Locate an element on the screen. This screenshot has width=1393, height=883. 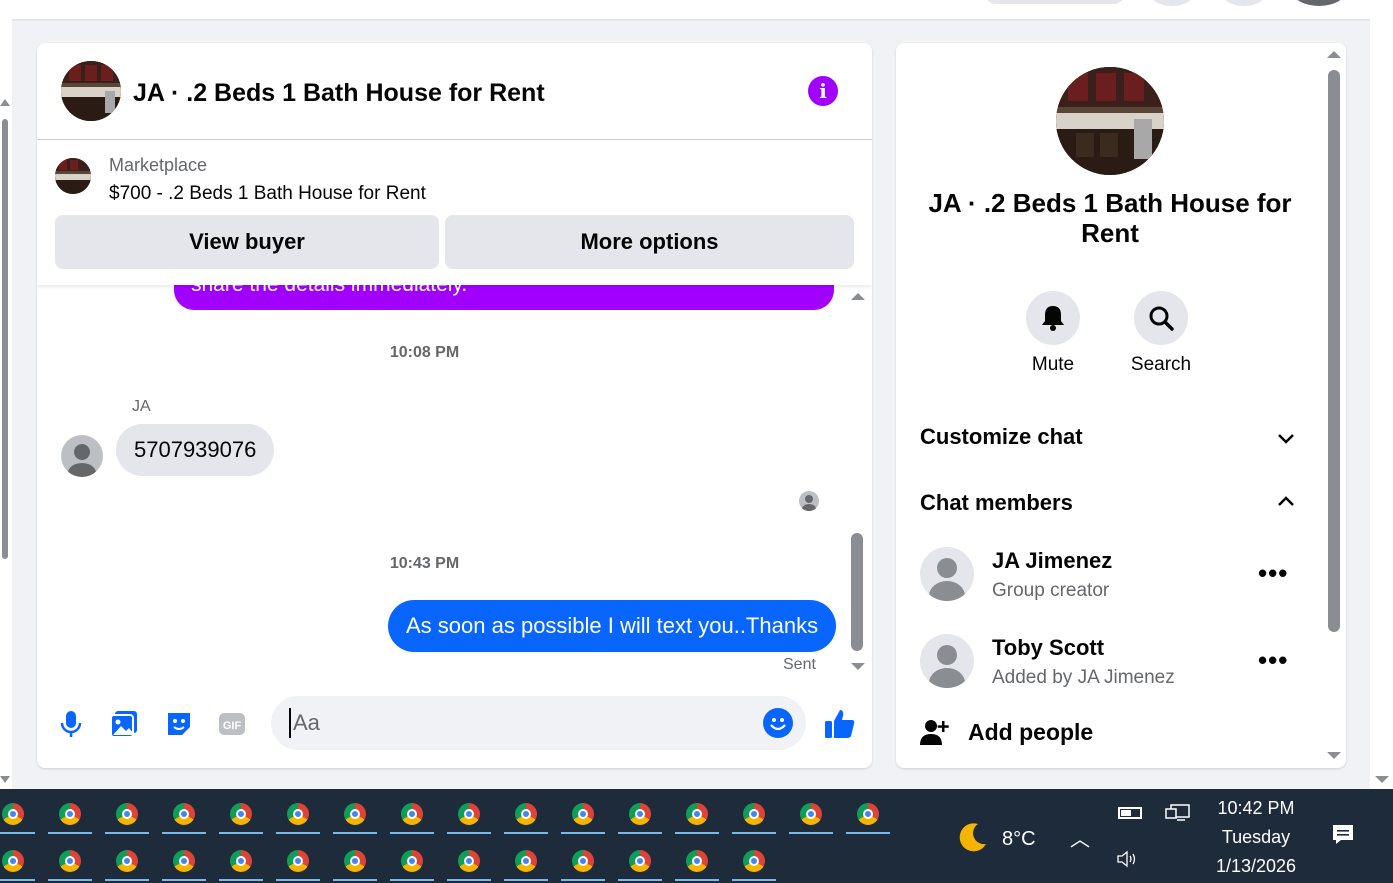
listing-price-title: $700 - .2 Beds 1 Bath House for Rent is located at coordinates (267, 194).